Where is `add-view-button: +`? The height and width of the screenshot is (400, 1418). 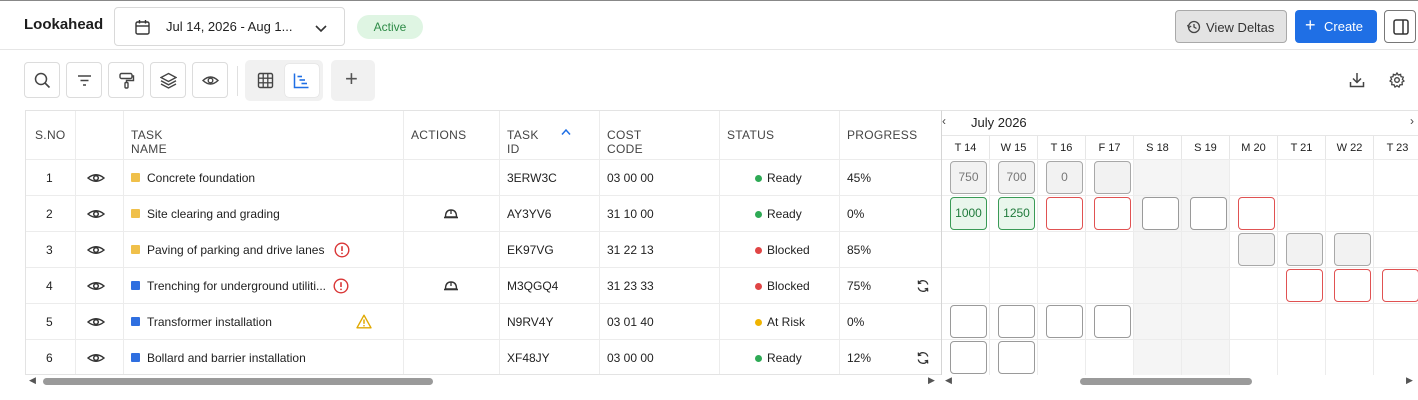 add-view-button: + is located at coordinates (353, 80).